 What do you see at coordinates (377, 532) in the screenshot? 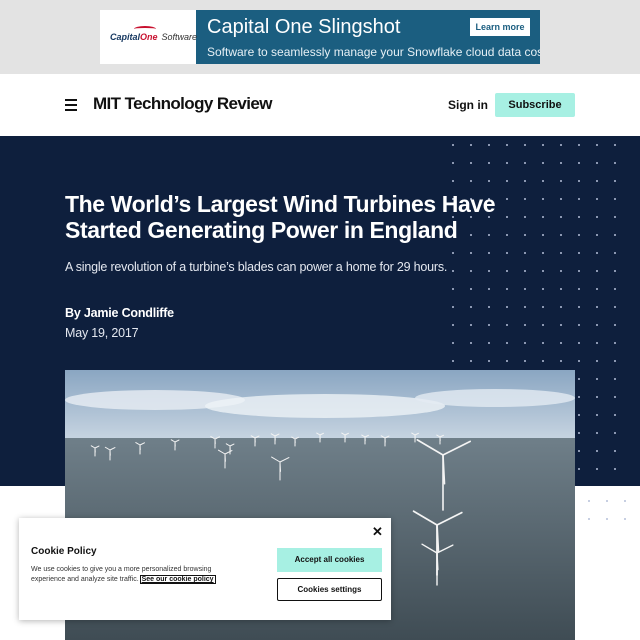
I see `close-icon: ✕` at bounding box center [377, 532].